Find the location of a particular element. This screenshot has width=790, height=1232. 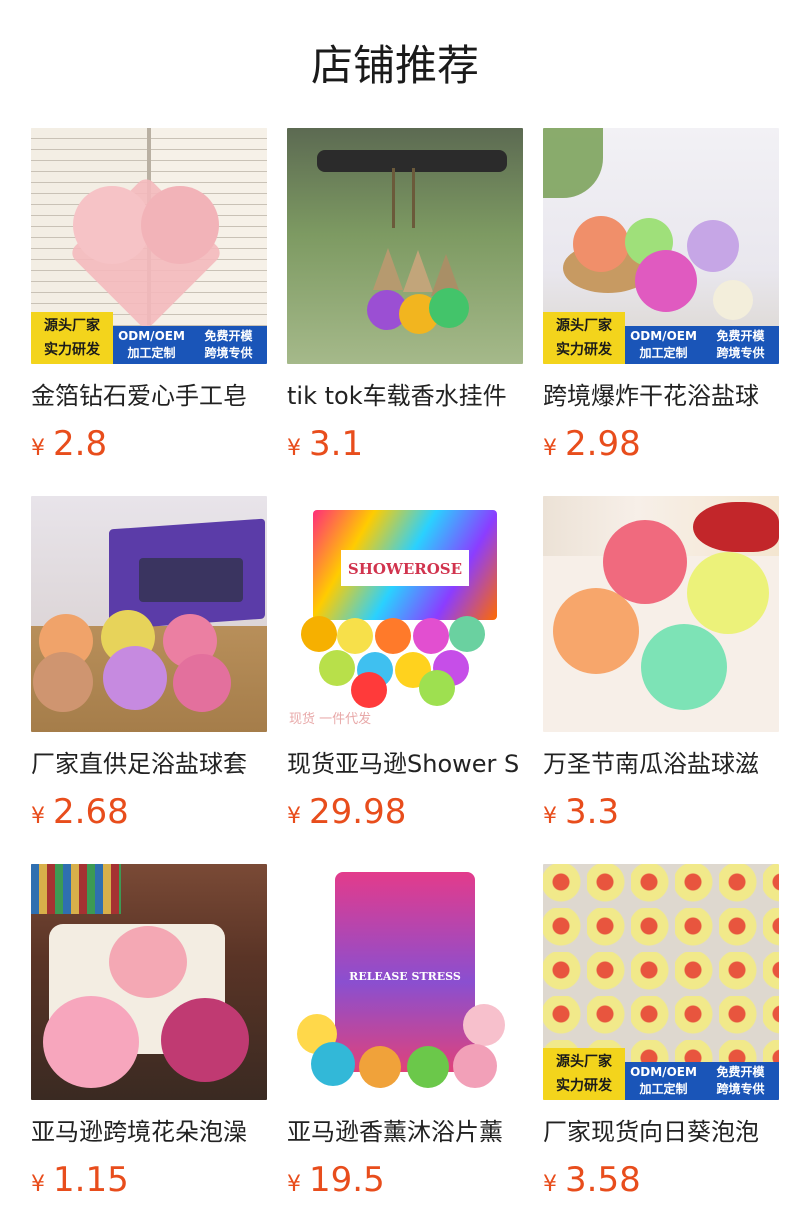

product-price: ¥3.1 is located at coordinates (405, 444).